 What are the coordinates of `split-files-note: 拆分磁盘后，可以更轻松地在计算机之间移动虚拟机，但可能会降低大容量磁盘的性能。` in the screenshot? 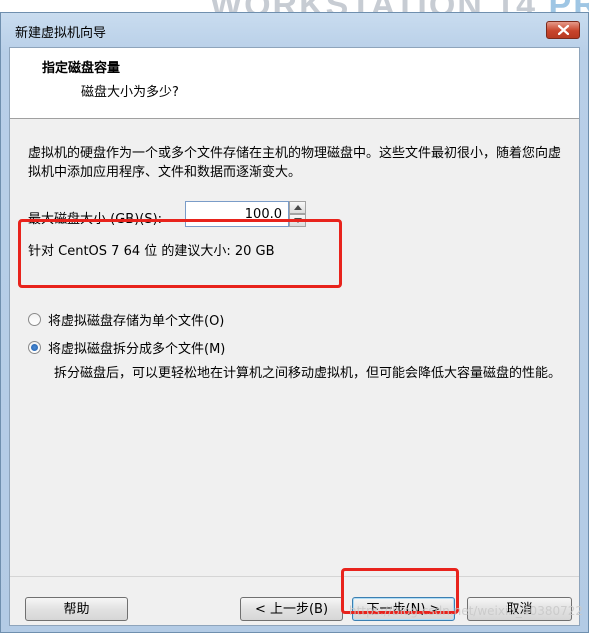 It's located at (308, 373).